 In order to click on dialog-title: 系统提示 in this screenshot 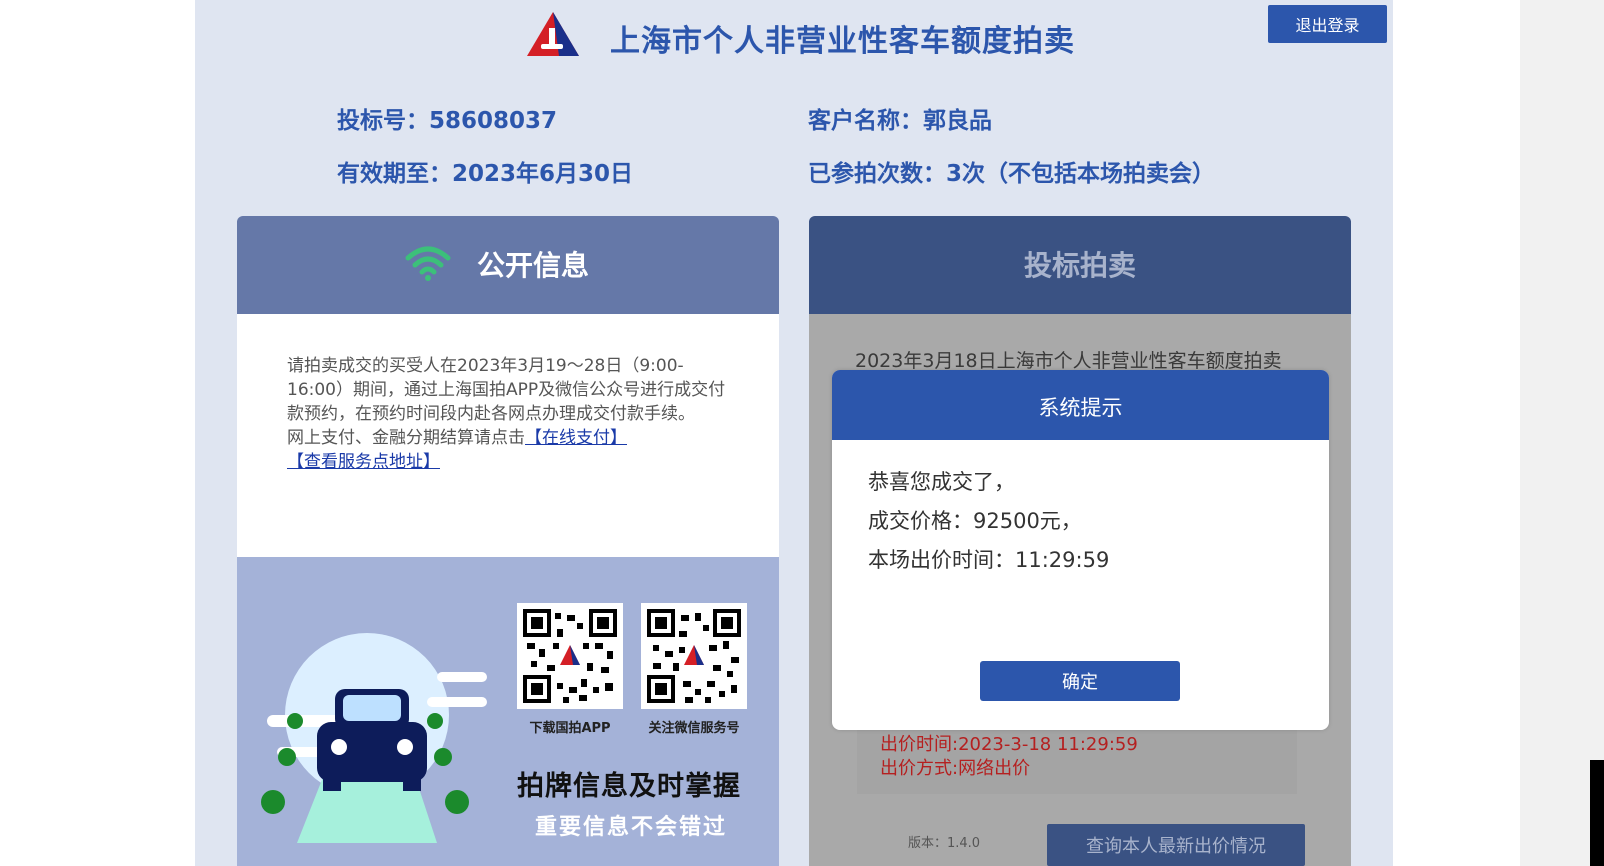, I will do `click(1080, 408)`.